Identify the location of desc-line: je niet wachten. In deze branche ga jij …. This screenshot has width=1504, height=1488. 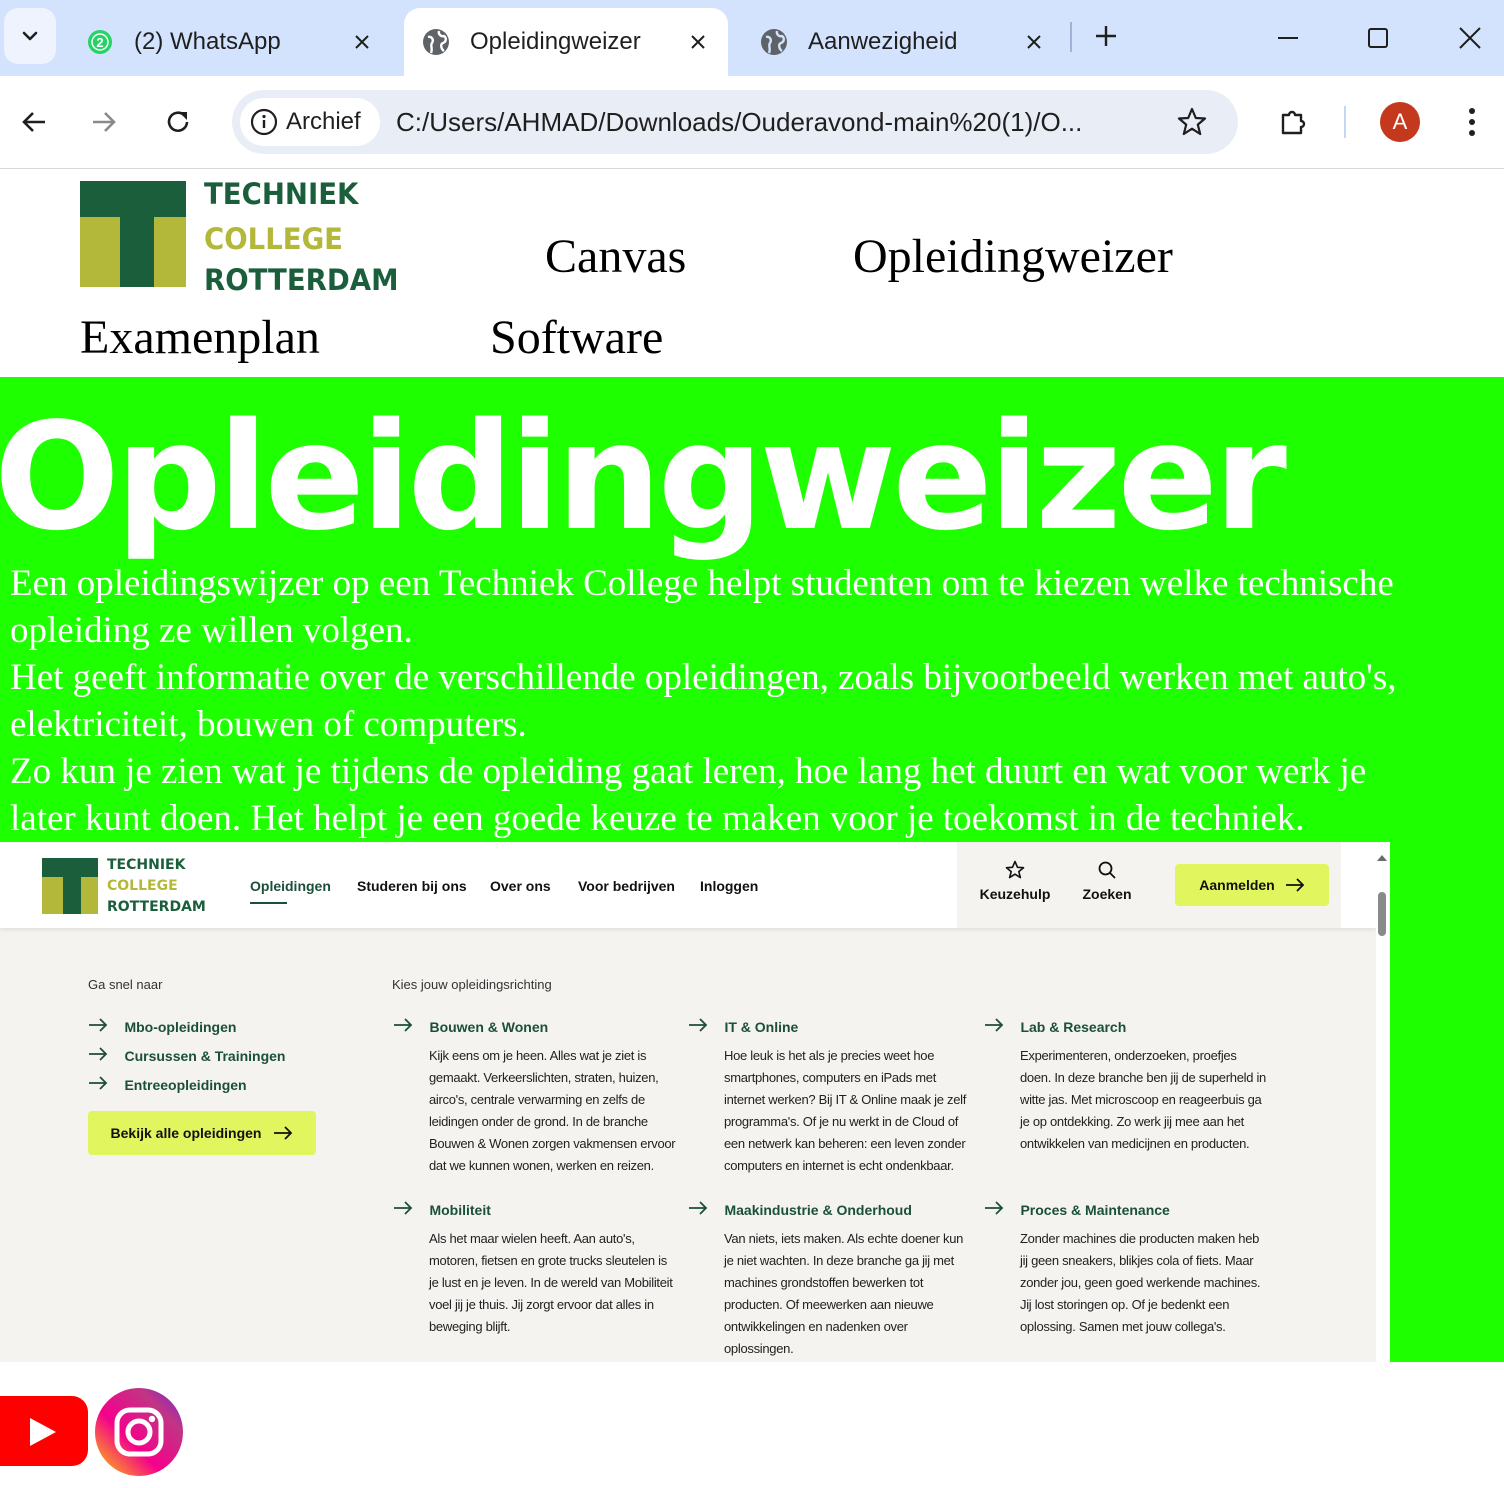
(839, 1260).